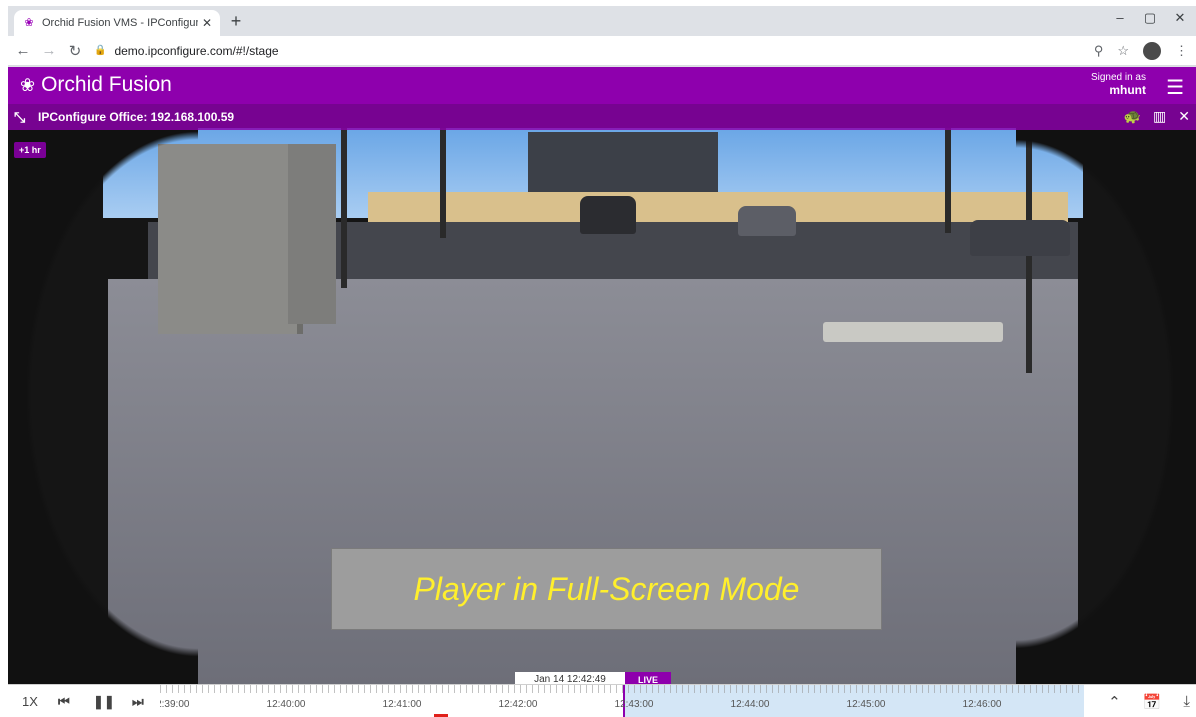  What do you see at coordinates (196, 50) in the screenshot?
I see `url-text: demo.ipconfigure.com/#!/stage` at bounding box center [196, 50].